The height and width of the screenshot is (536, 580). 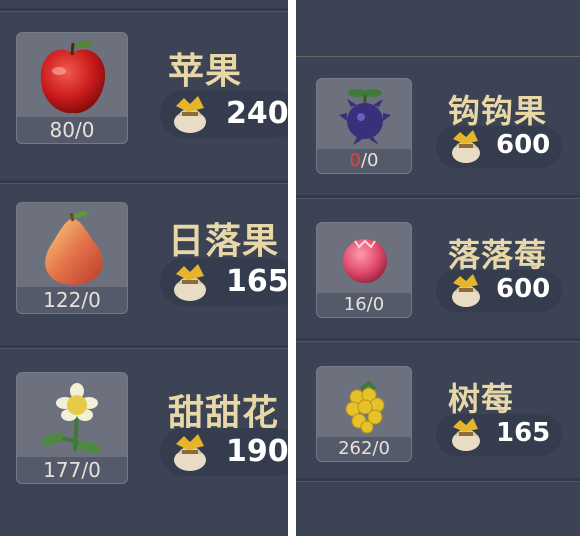 I want to click on item-price: 190, so click(x=257, y=451).